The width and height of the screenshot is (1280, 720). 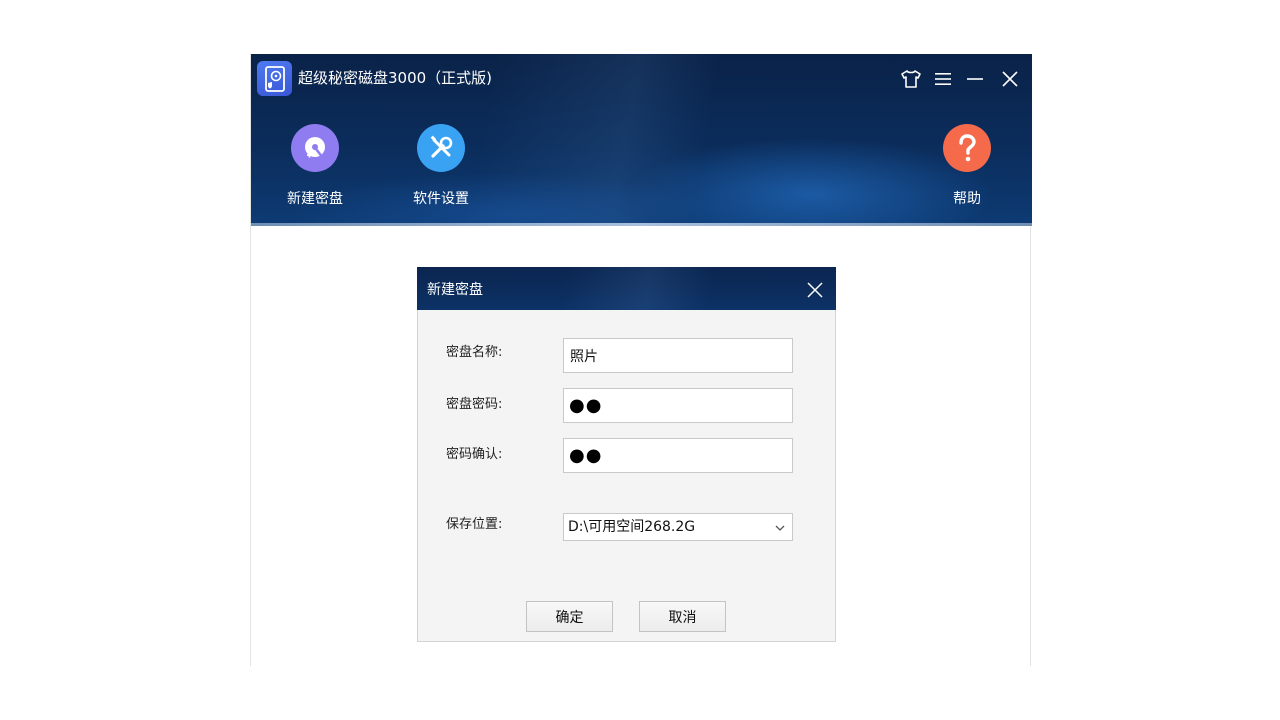 I want to click on save-location-value: D:\可用空间268.2G, so click(x=632, y=527).